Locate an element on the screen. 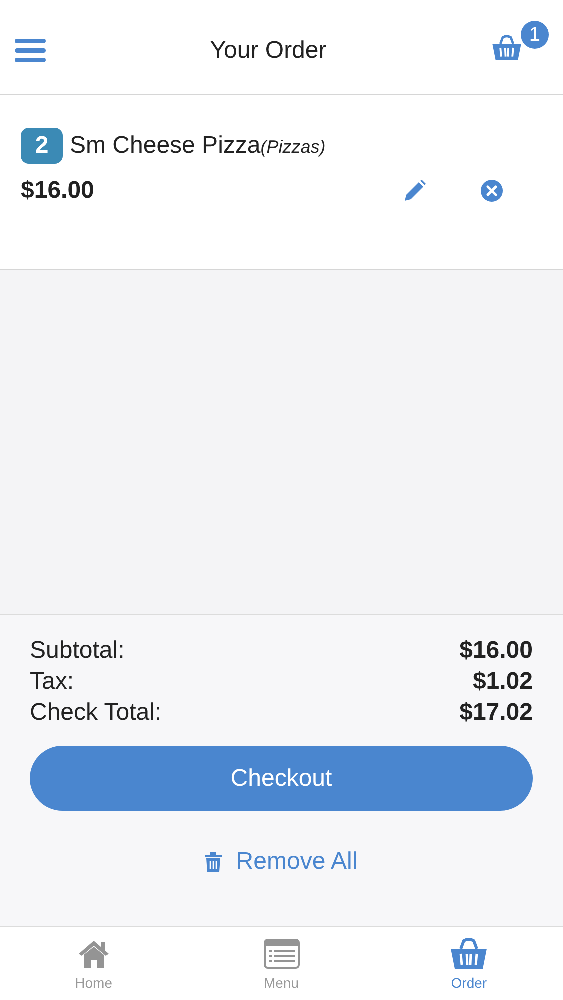 Image resolution: width=563 pixels, height=1000 pixels. quantity-badge: 2 is located at coordinates (42, 146).